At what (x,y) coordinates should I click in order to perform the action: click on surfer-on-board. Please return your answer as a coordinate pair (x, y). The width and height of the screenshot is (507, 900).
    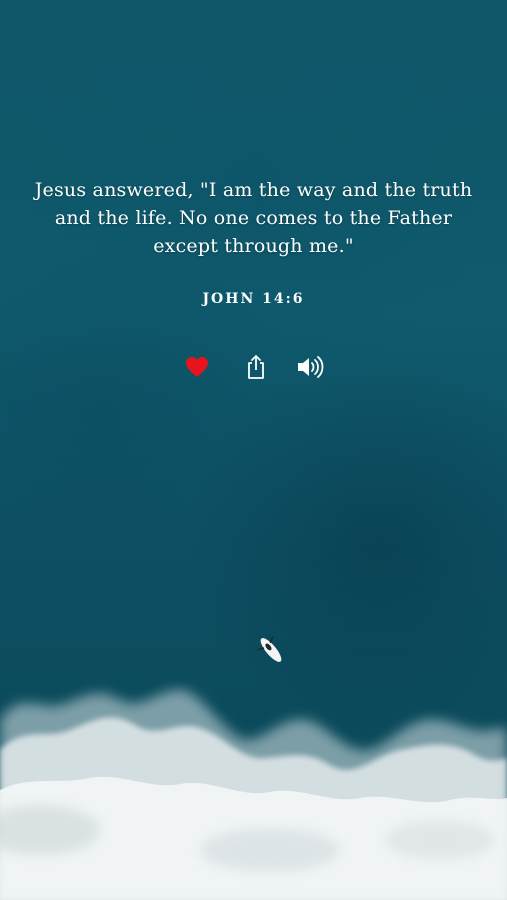
    Looking at the image, I should click on (269, 649).